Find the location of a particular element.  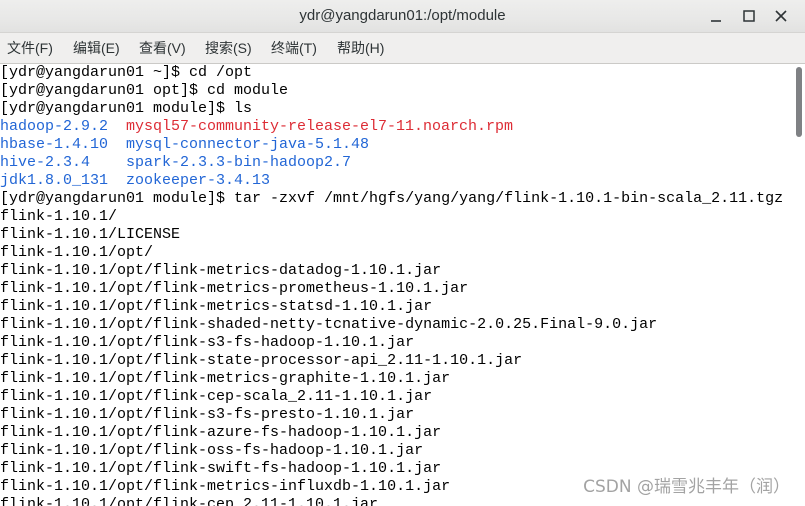

ls-row: hive-2.3.4 spark-2.3.3-bin-hadoop2.7 is located at coordinates (396, 163).